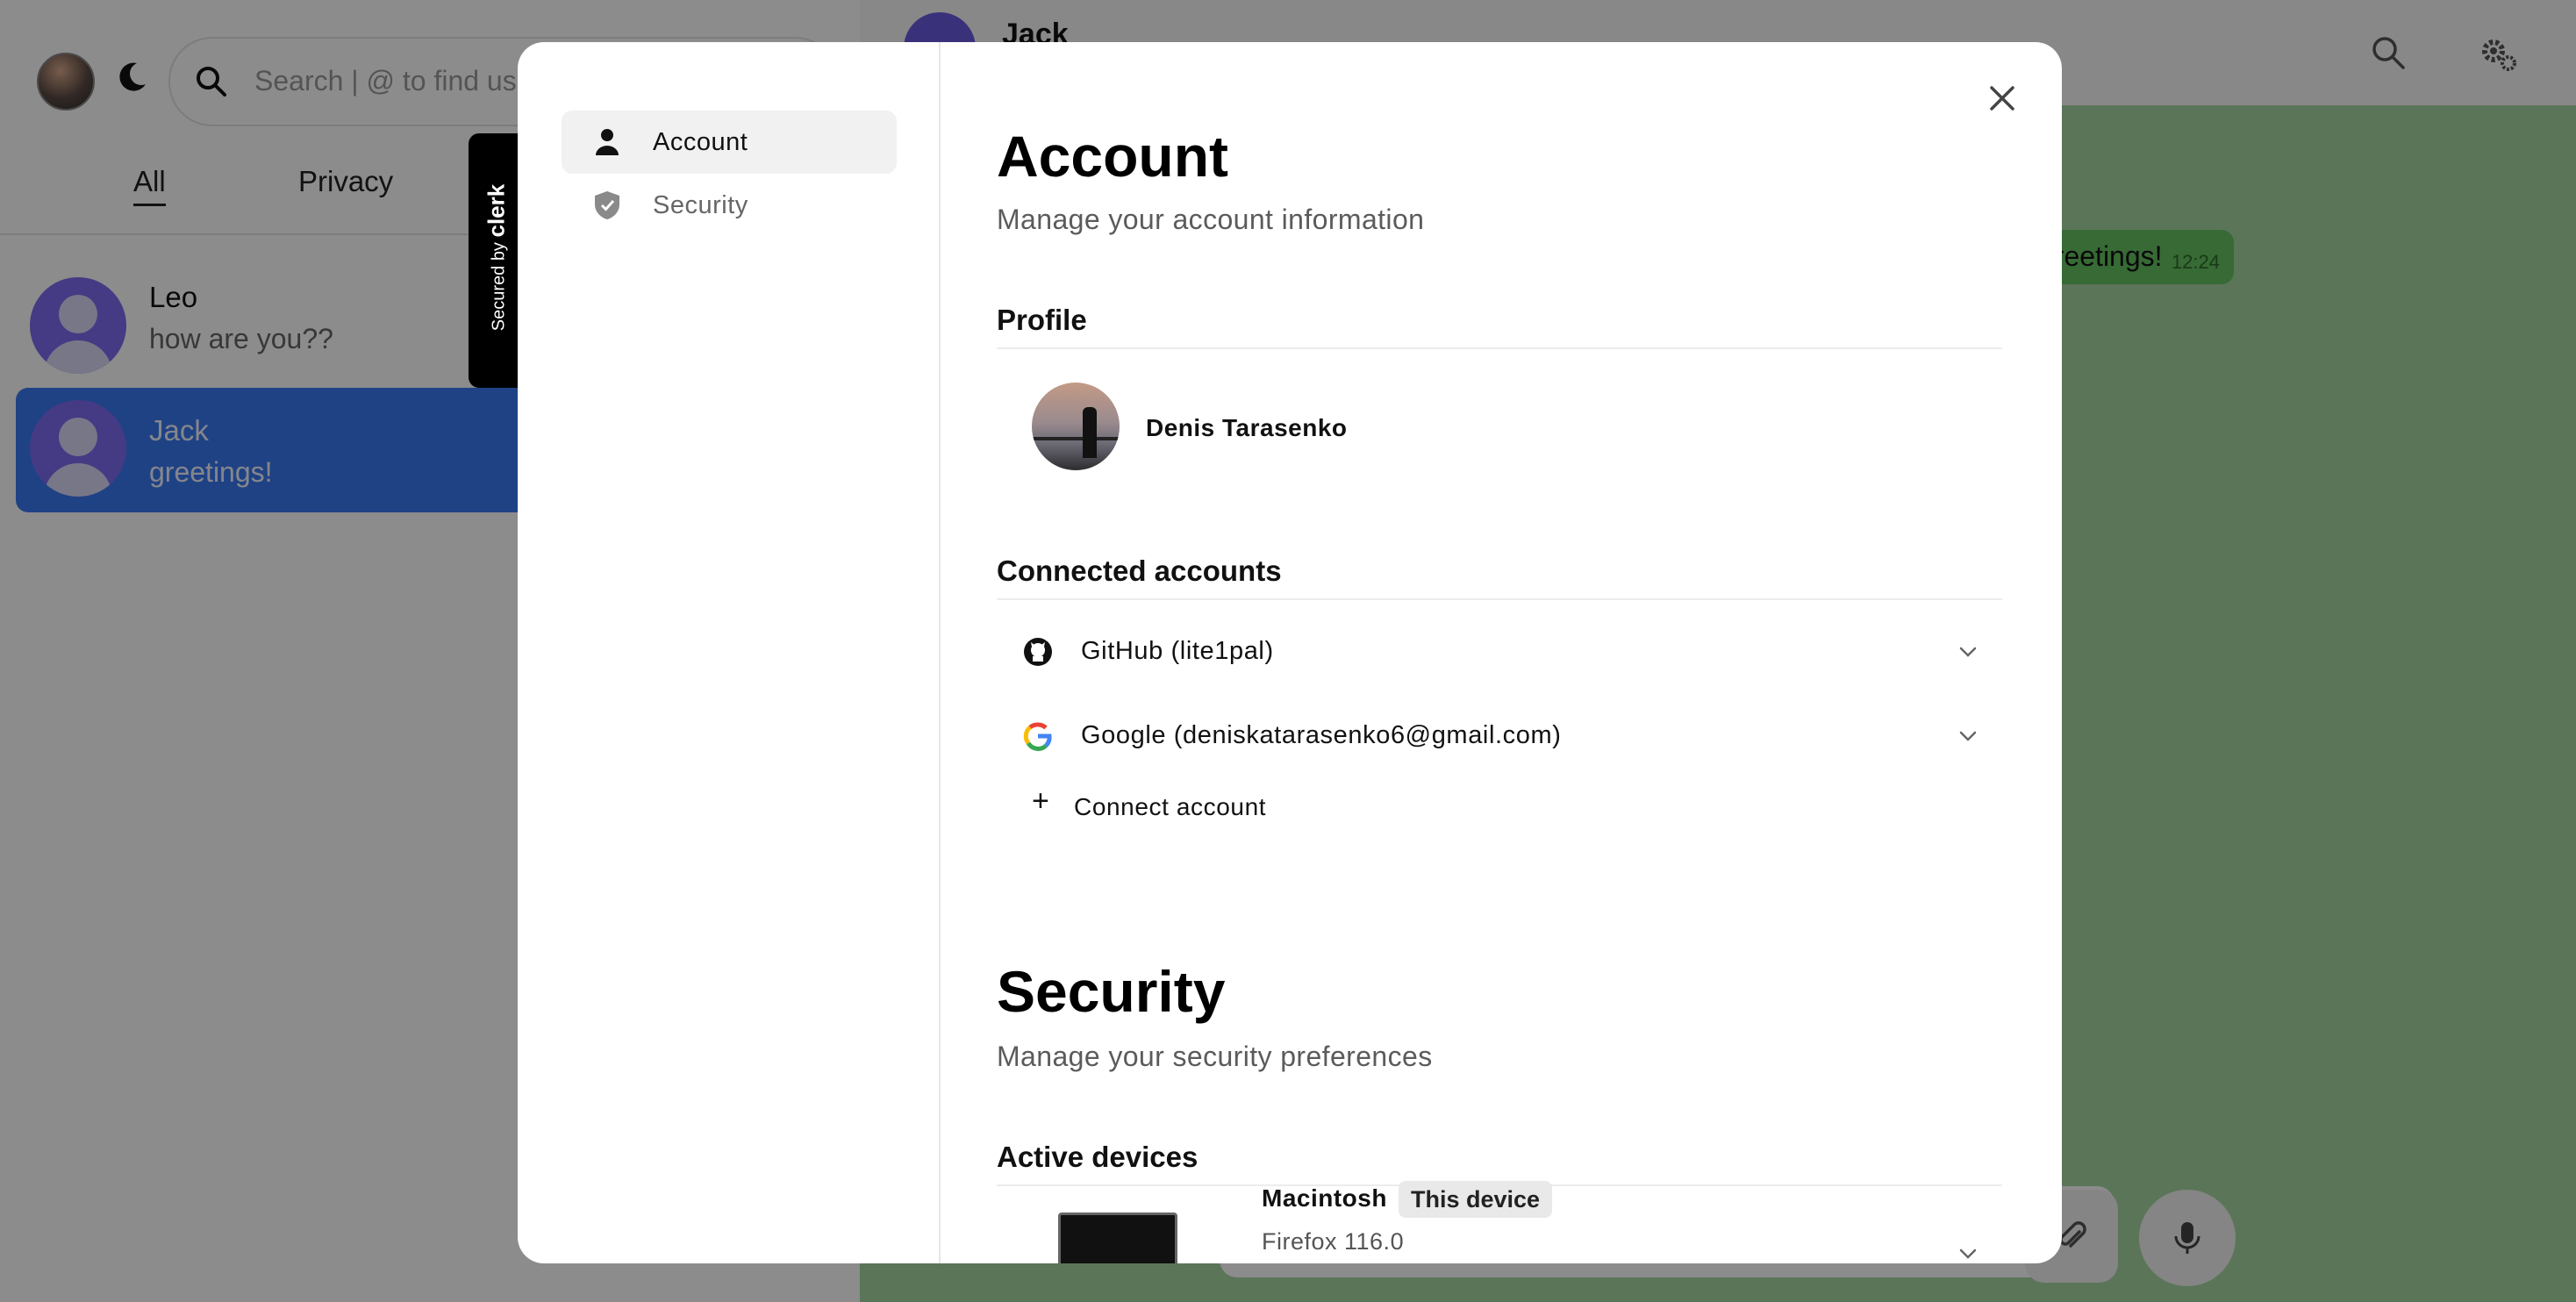 Image resolution: width=2576 pixels, height=1302 pixels. I want to click on account-subtitle: Manage your account information, so click(1211, 220).